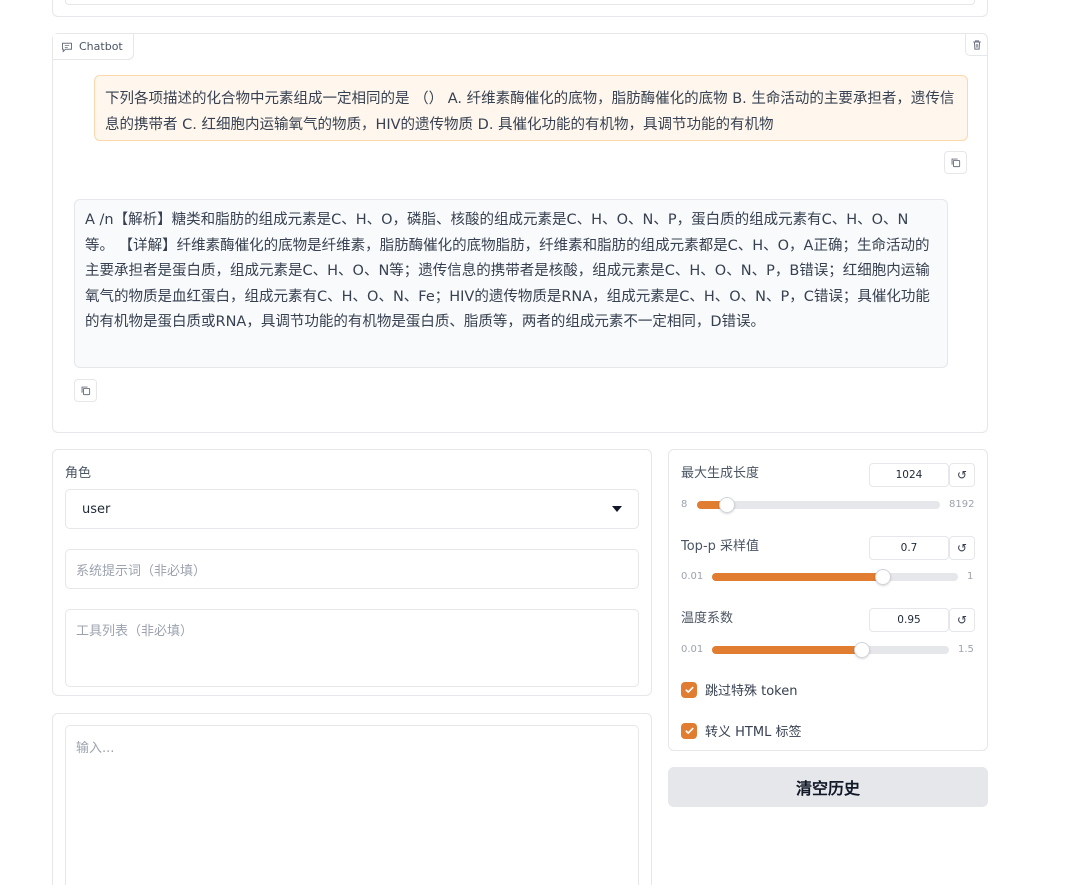 The image size is (1075, 885). I want to click on tools-input: 工具列表（非必填）, so click(352, 648).